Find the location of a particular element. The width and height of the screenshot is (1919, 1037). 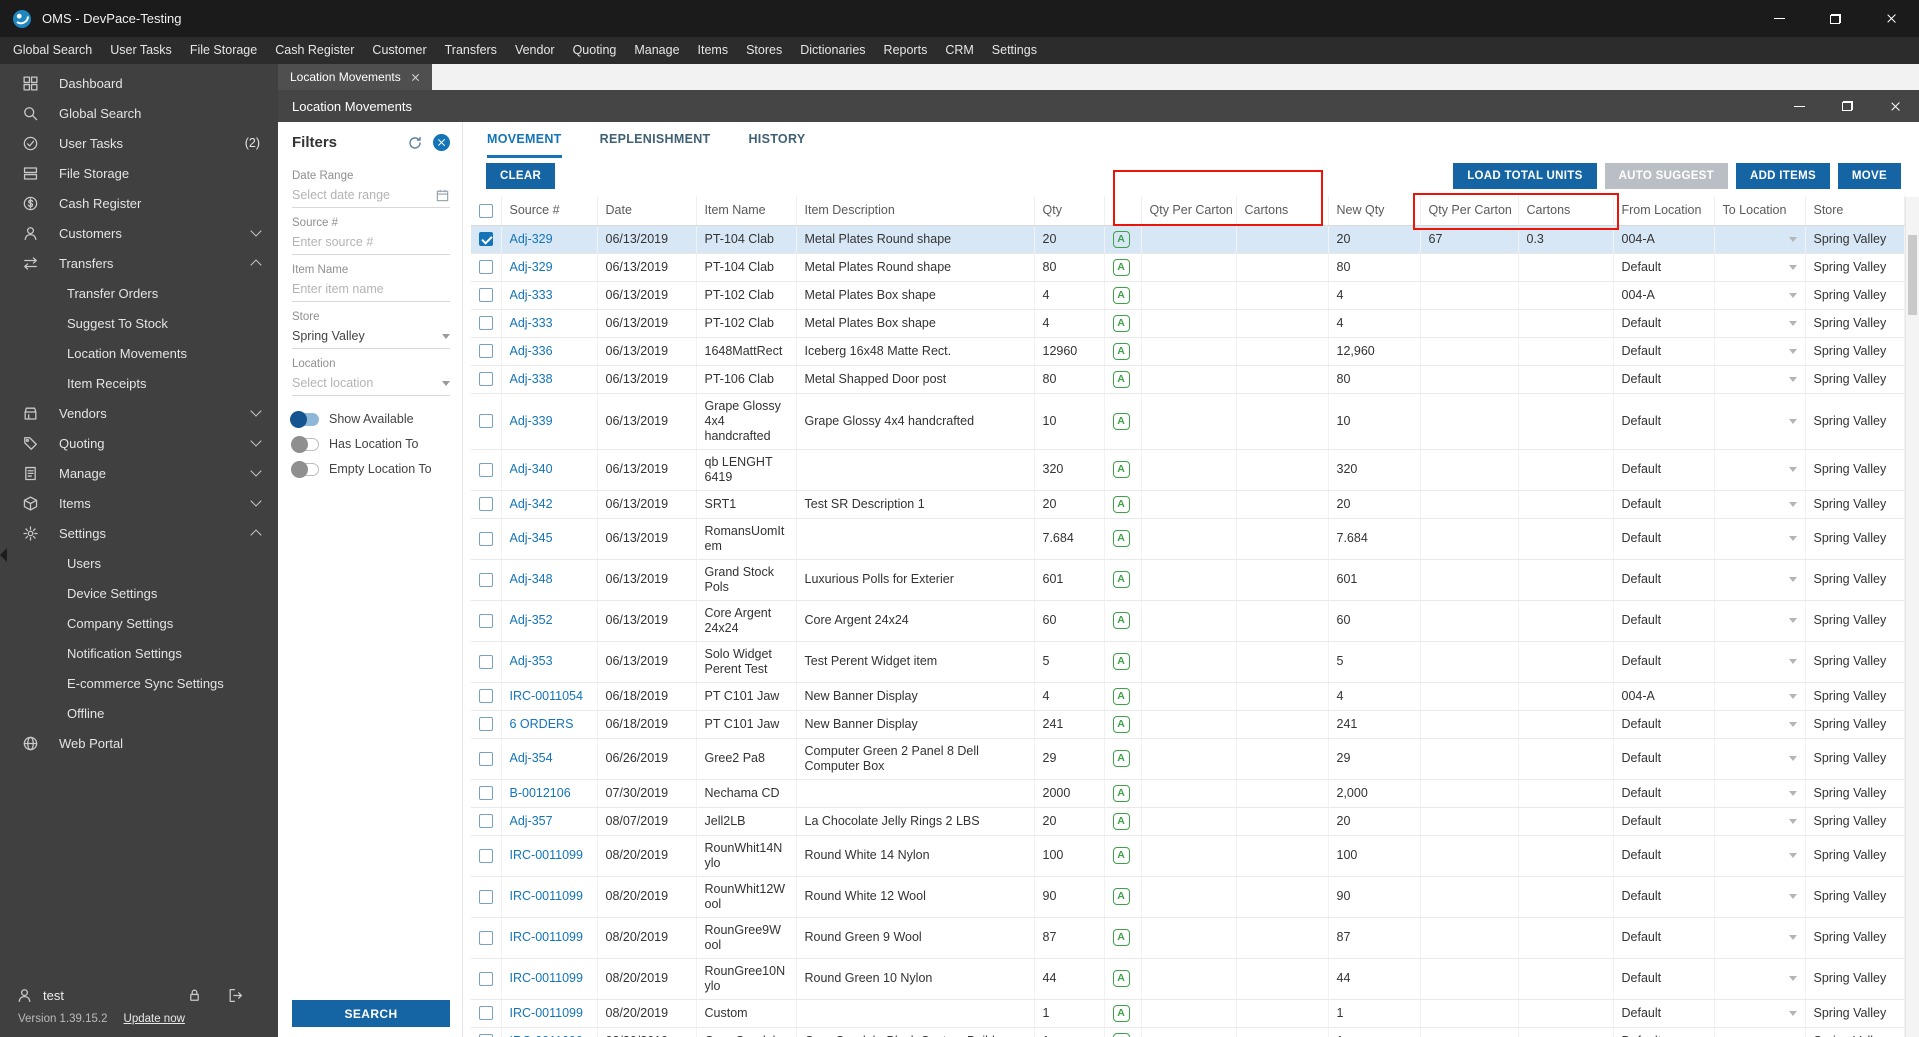

sidebar-item-manage: Manage is located at coordinates (139, 473).